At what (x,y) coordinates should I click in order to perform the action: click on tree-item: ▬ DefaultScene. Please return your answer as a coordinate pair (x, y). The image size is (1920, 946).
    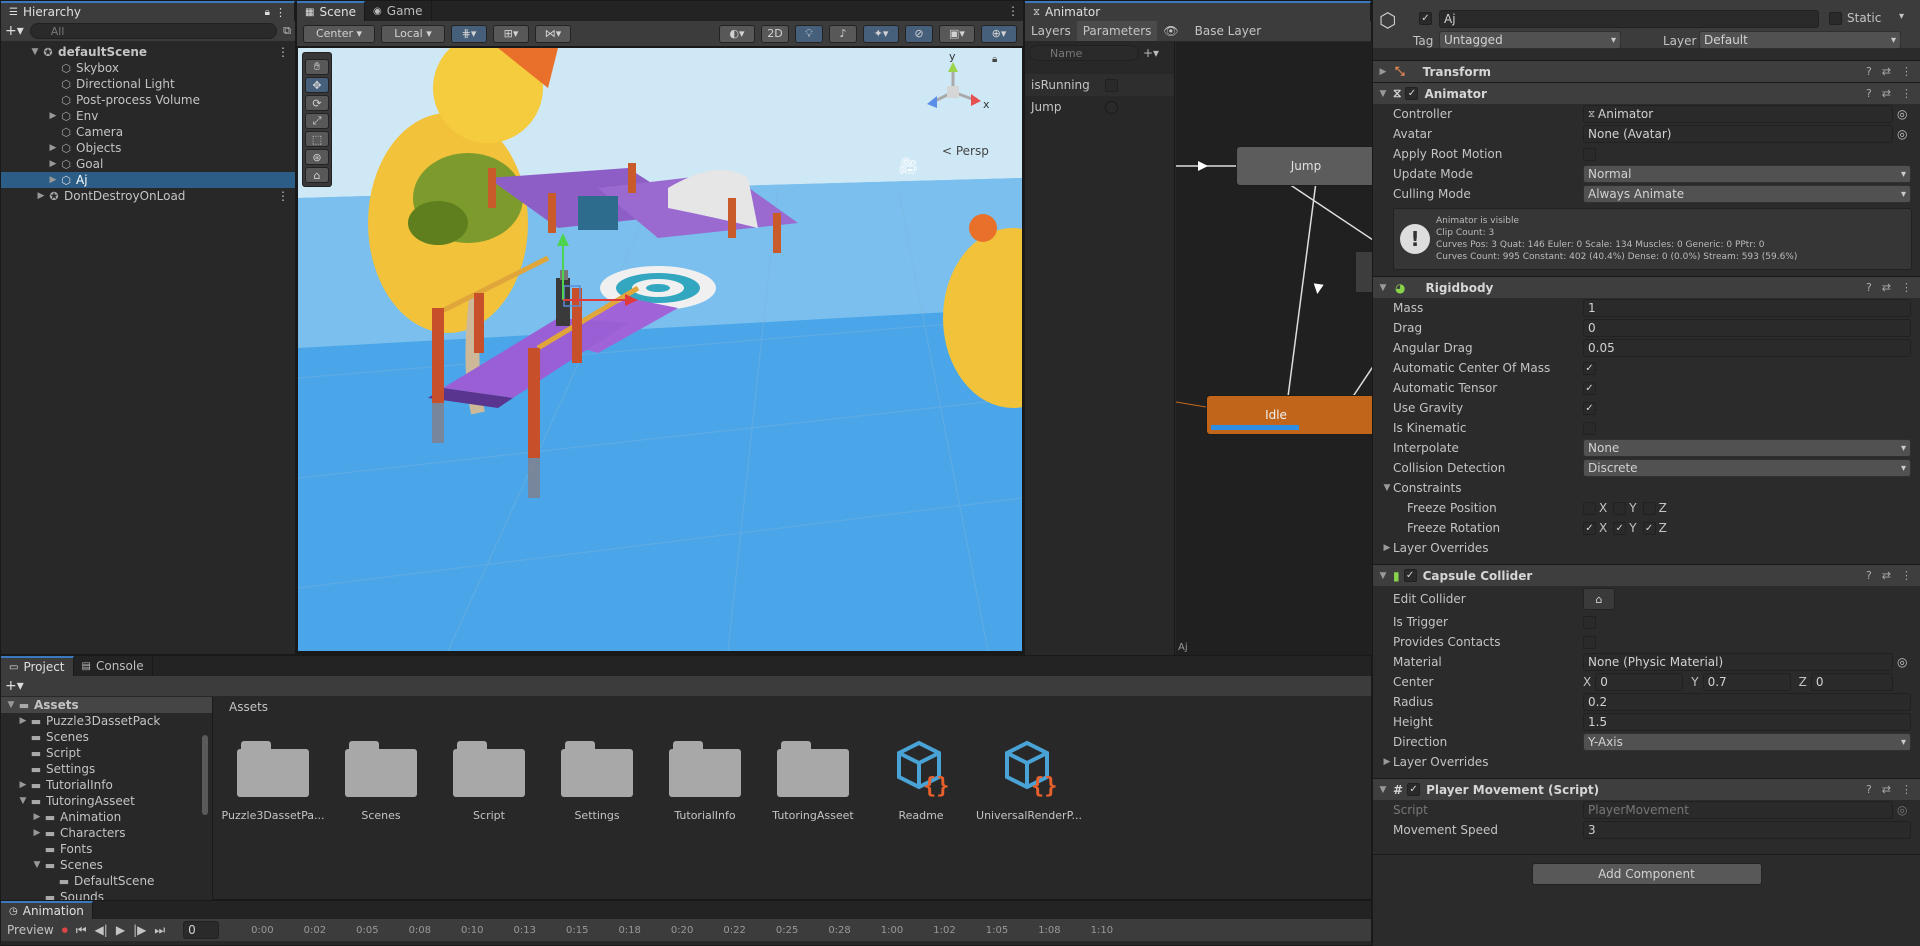
    Looking at the image, I should click on (106, 881).